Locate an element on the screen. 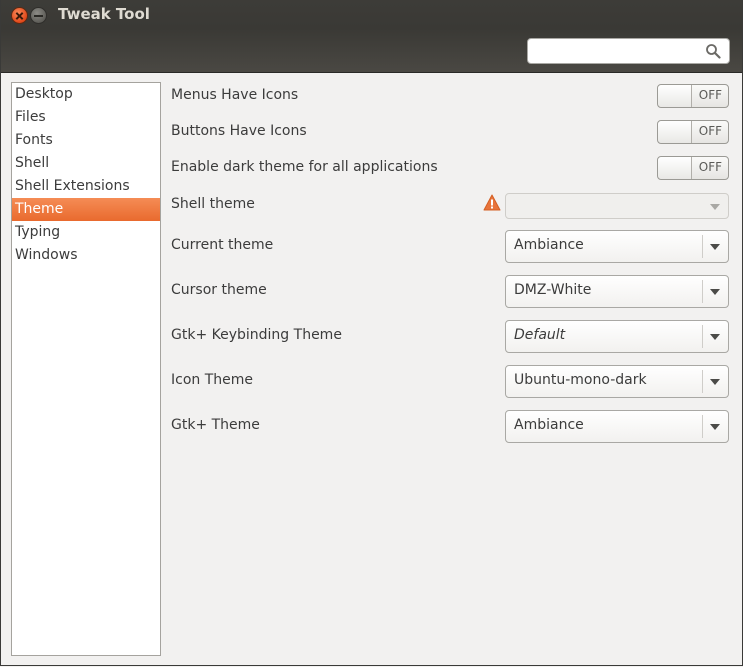 The height and width of the screenshot is (667, 743). sidebar-item-theme: Theme is located at coordinates (86, 209).